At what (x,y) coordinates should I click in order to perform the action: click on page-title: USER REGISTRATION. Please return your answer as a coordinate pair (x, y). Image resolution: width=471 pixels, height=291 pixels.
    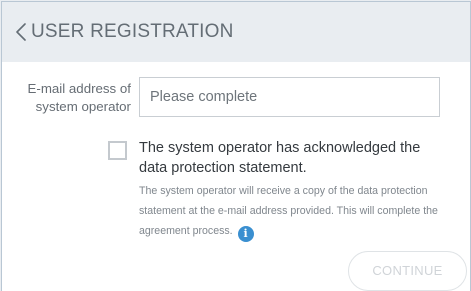
    Looking at the image, I should click on (132, 31).